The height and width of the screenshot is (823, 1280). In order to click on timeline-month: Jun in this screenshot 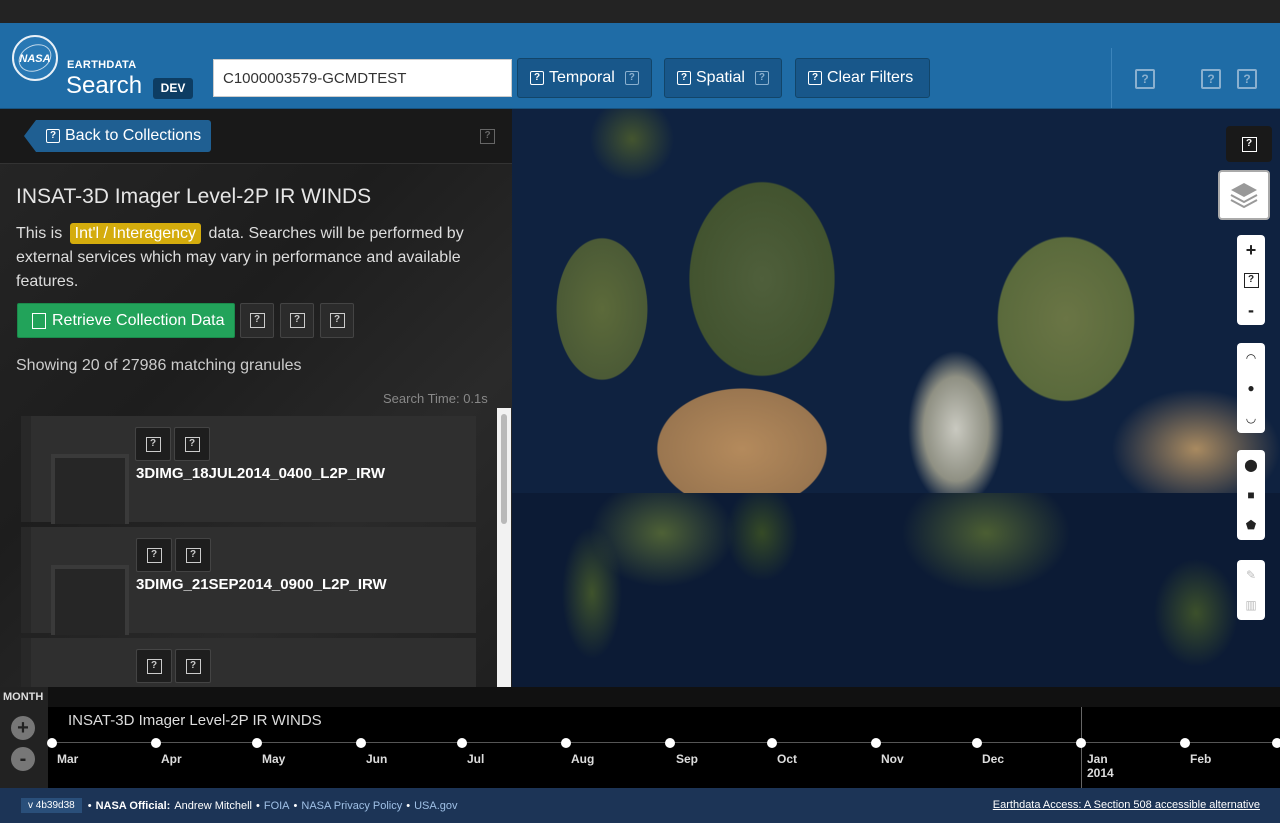, I will do `click(376, 759)`.